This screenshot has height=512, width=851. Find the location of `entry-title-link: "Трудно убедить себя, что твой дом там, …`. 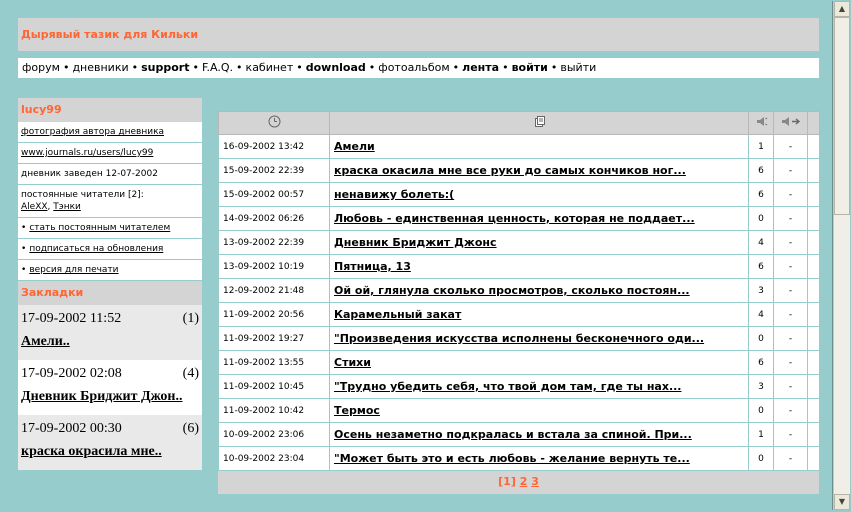

entry-title-link: "Трудно убедить себя, что твой дом там, … is located at coordinates (539, 386).